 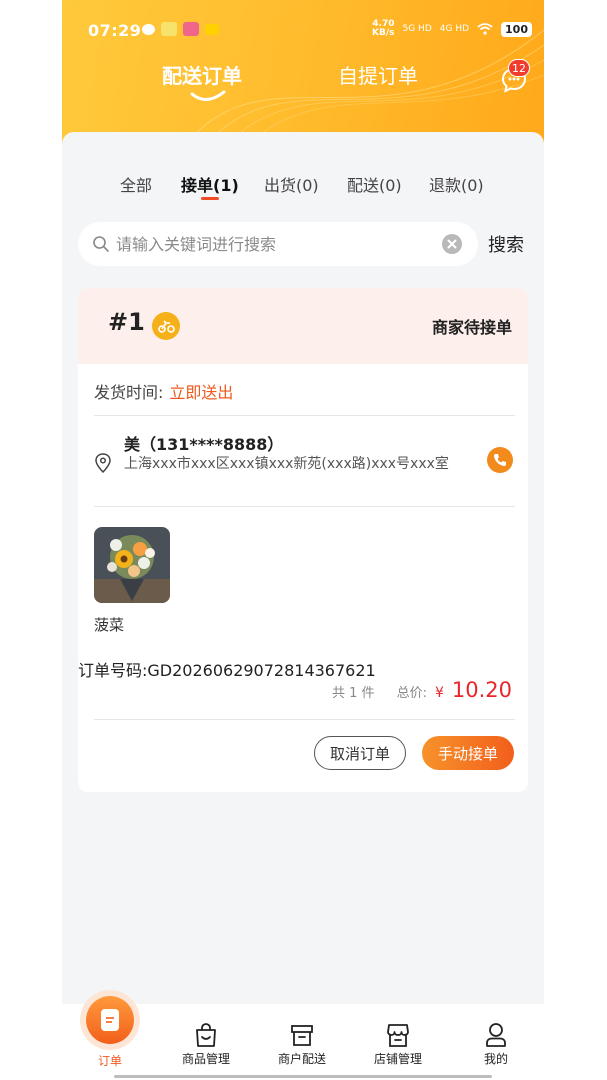 I want to click on shopping-bag-icon, so click(x=206, y=1035).